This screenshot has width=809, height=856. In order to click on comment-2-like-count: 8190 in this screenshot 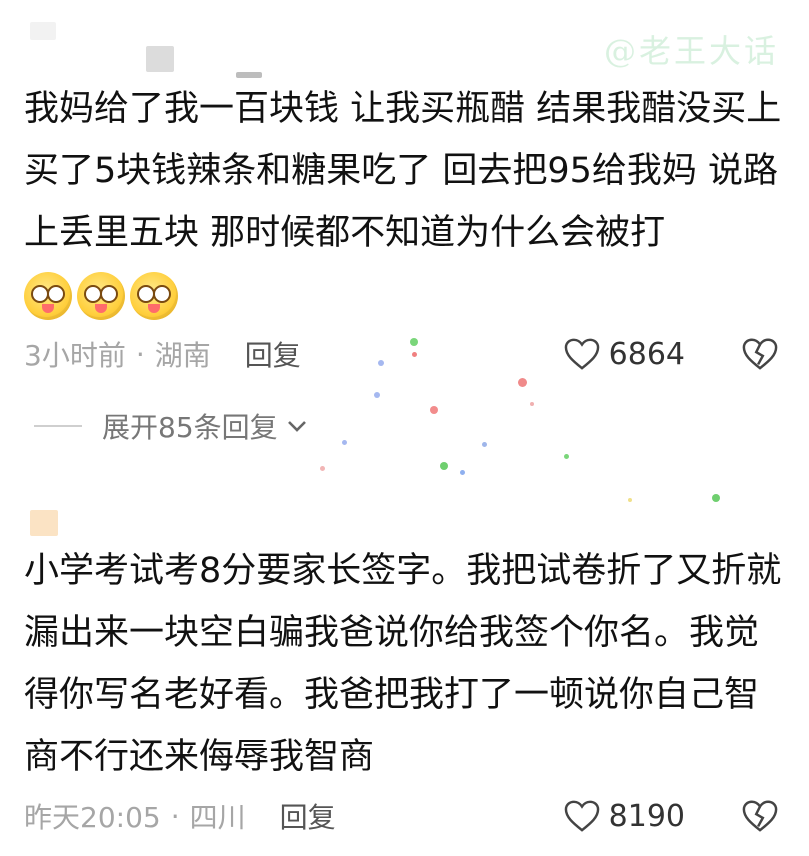, I will do `click(646, 816)`.